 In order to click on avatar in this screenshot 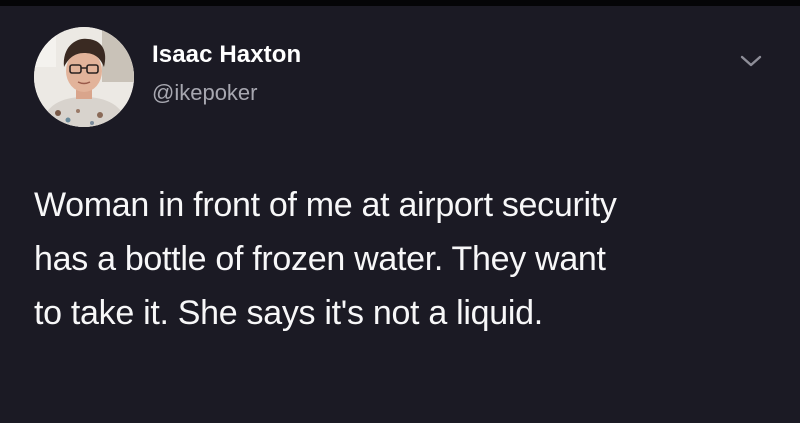, I will do `click(84, 77)`.